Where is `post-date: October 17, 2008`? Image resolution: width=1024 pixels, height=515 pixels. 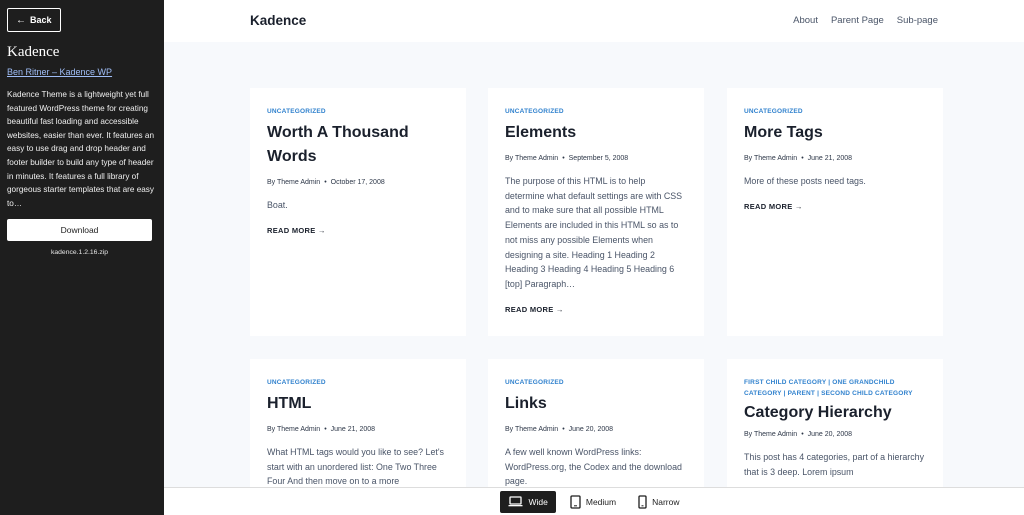
post-date: October 17, 2008 is located at coordinates (357, 182).